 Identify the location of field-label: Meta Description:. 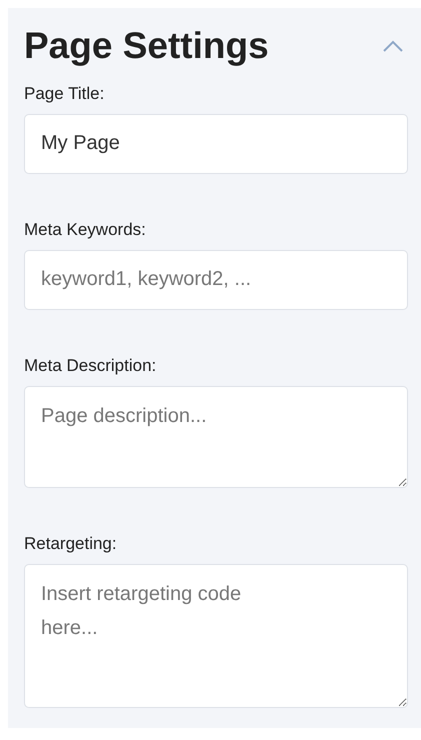
(91, 365).